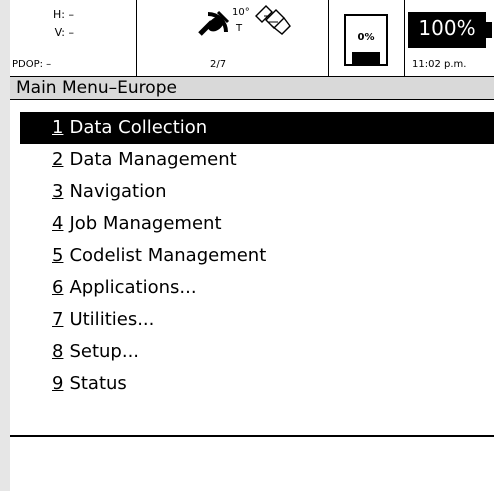 The height and width of the screenshot is (491, 494). I want to click on h-precision: H: –, so click(63, 14).